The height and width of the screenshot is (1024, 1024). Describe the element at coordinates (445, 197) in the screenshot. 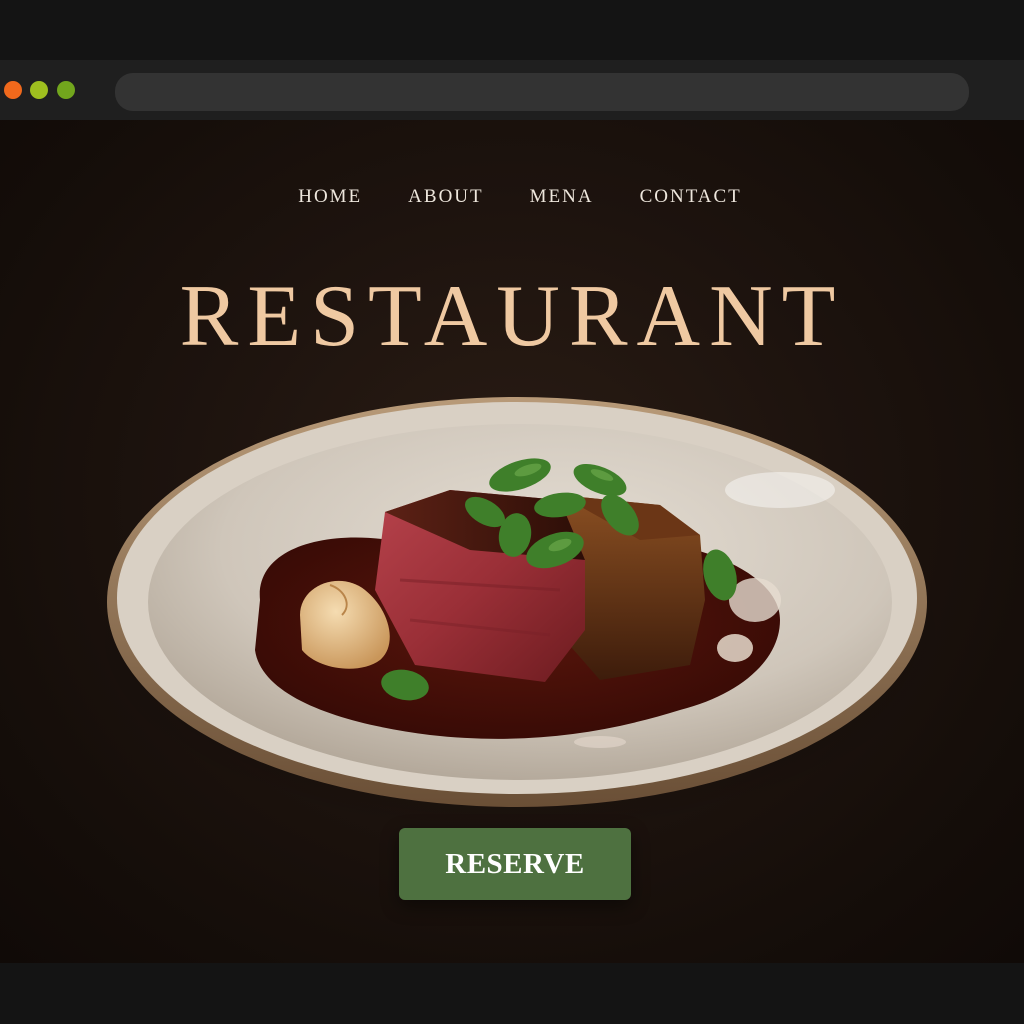

I see `nav-link-about: ABOUT` at that location.